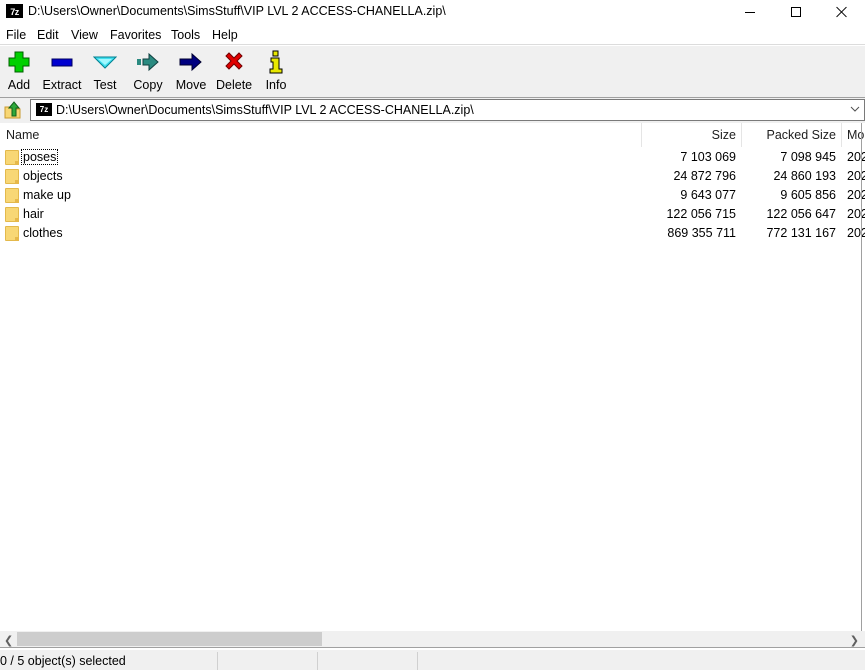 Image resolution: width=865 pixels, height=670 pixels. What do you see at coordinates (105, 85) in the screenshot?
I see `test-label: Test` at bounding box center [105, 85].